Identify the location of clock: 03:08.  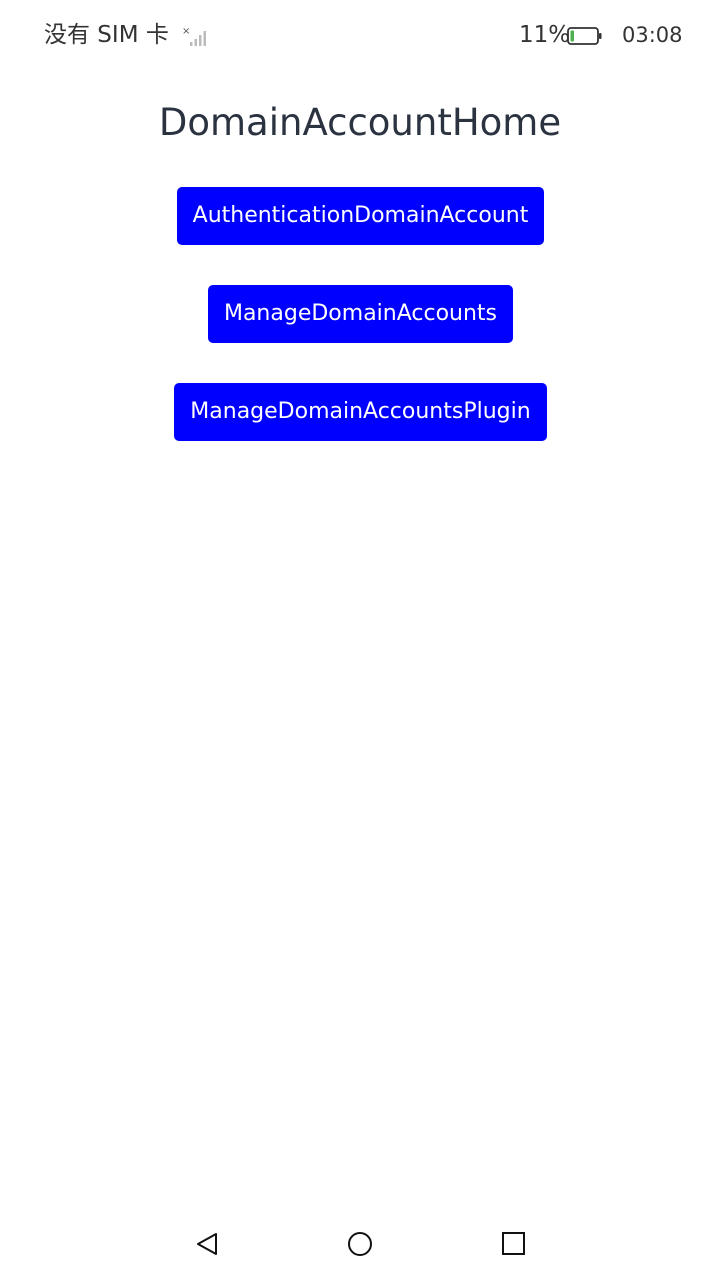
(652, 35).